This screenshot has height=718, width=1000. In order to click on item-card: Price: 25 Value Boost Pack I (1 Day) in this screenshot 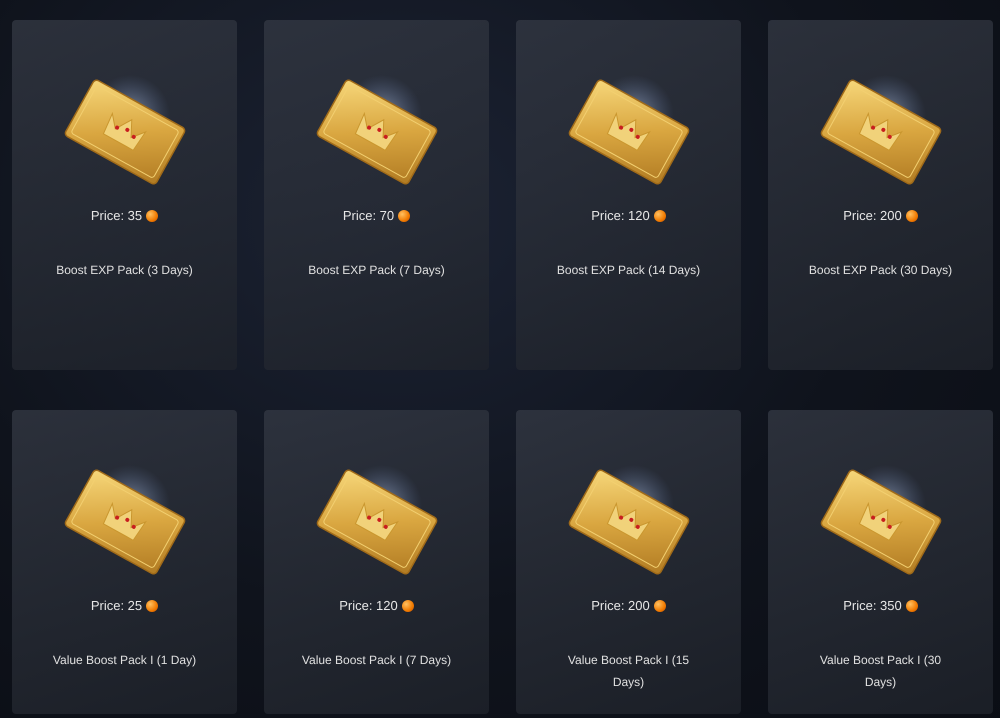, I will do `click(124, 562)`.